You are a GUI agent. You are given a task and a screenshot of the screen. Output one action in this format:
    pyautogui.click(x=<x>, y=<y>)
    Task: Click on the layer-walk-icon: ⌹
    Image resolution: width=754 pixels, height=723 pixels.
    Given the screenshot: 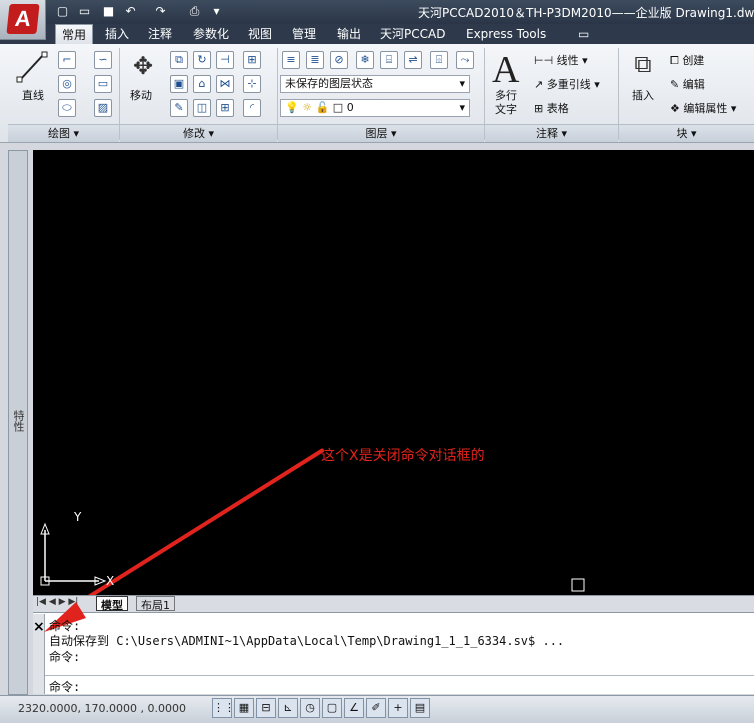 What is the action you would take?
    pyautogui.click(x=439, y=60)
    